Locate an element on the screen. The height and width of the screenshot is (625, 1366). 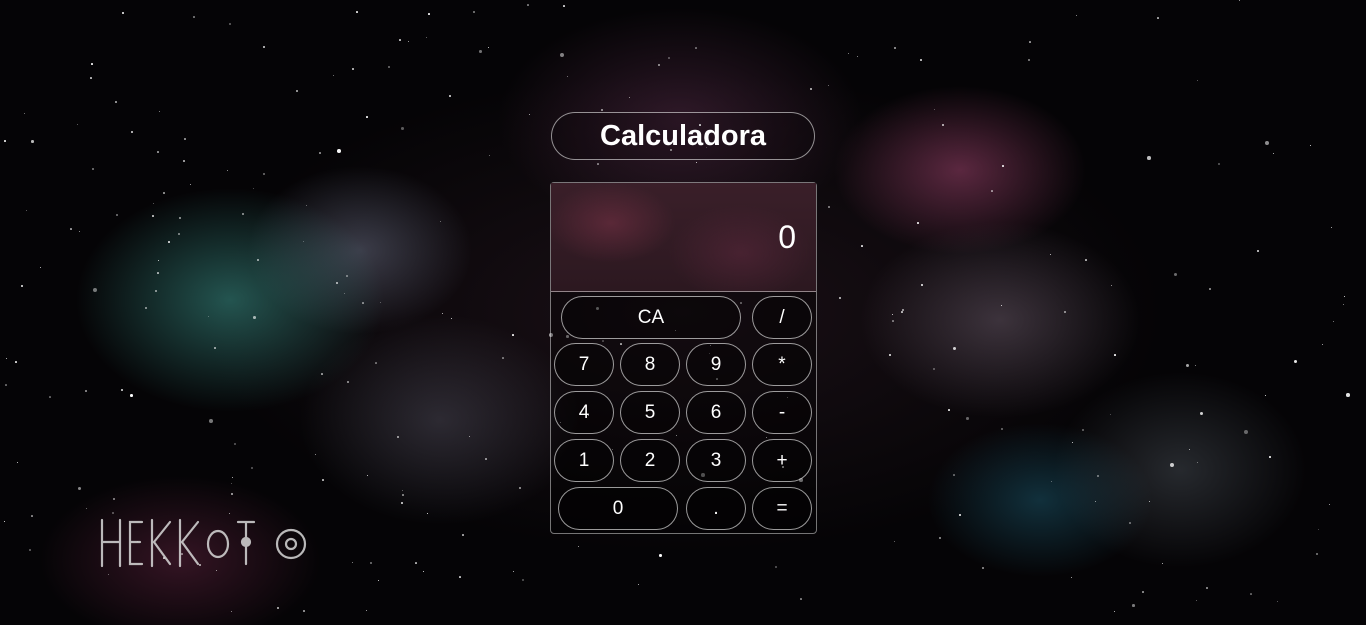
hekkoto-logo is located at coordinates (203, 543).